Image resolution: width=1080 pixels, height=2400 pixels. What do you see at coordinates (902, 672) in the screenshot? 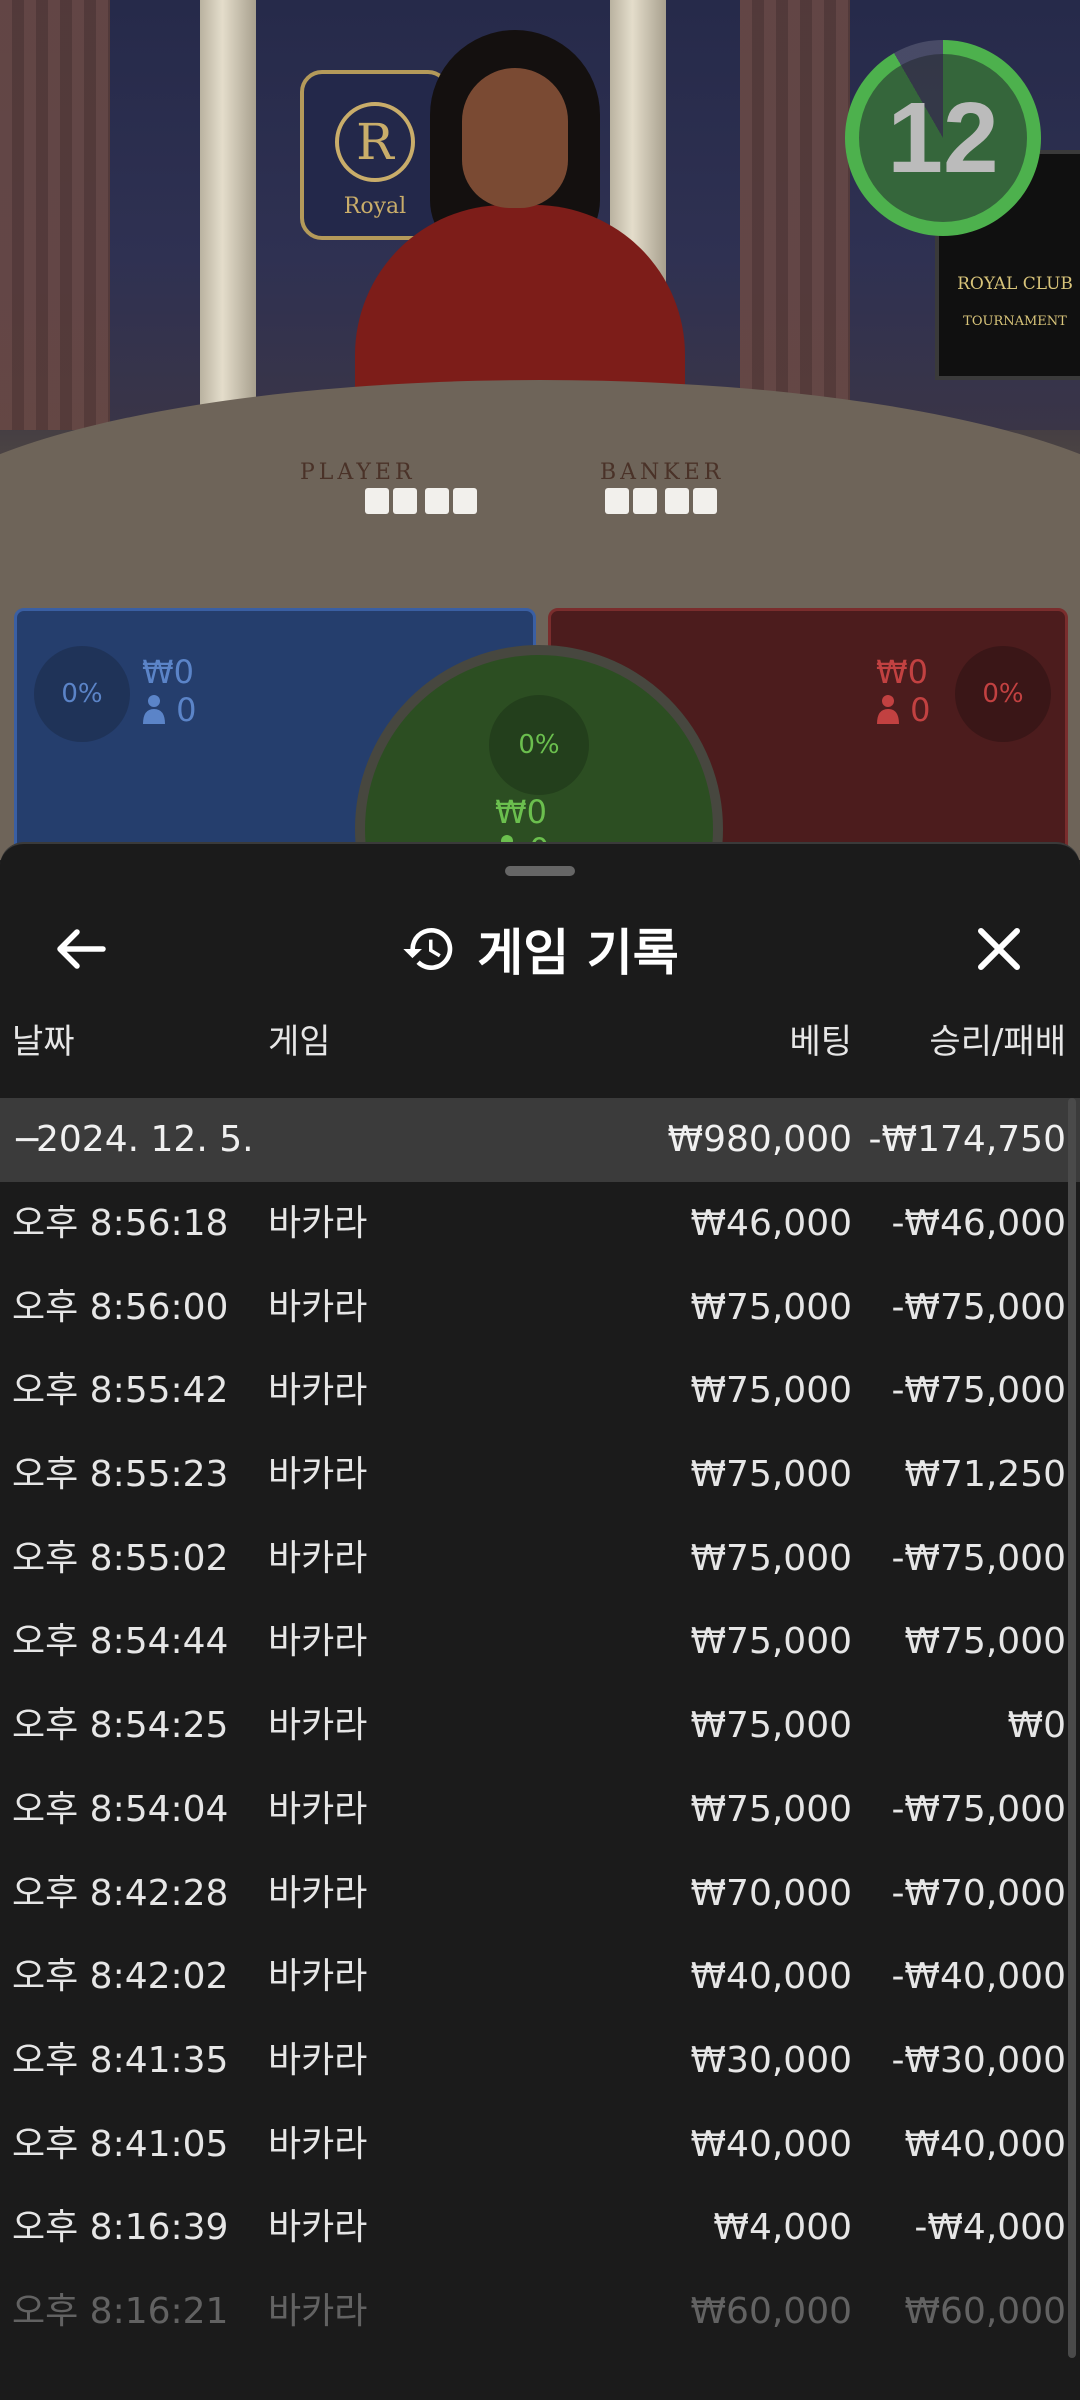
I see `banker-amount: ₩0` at bounding box center [902, 672].